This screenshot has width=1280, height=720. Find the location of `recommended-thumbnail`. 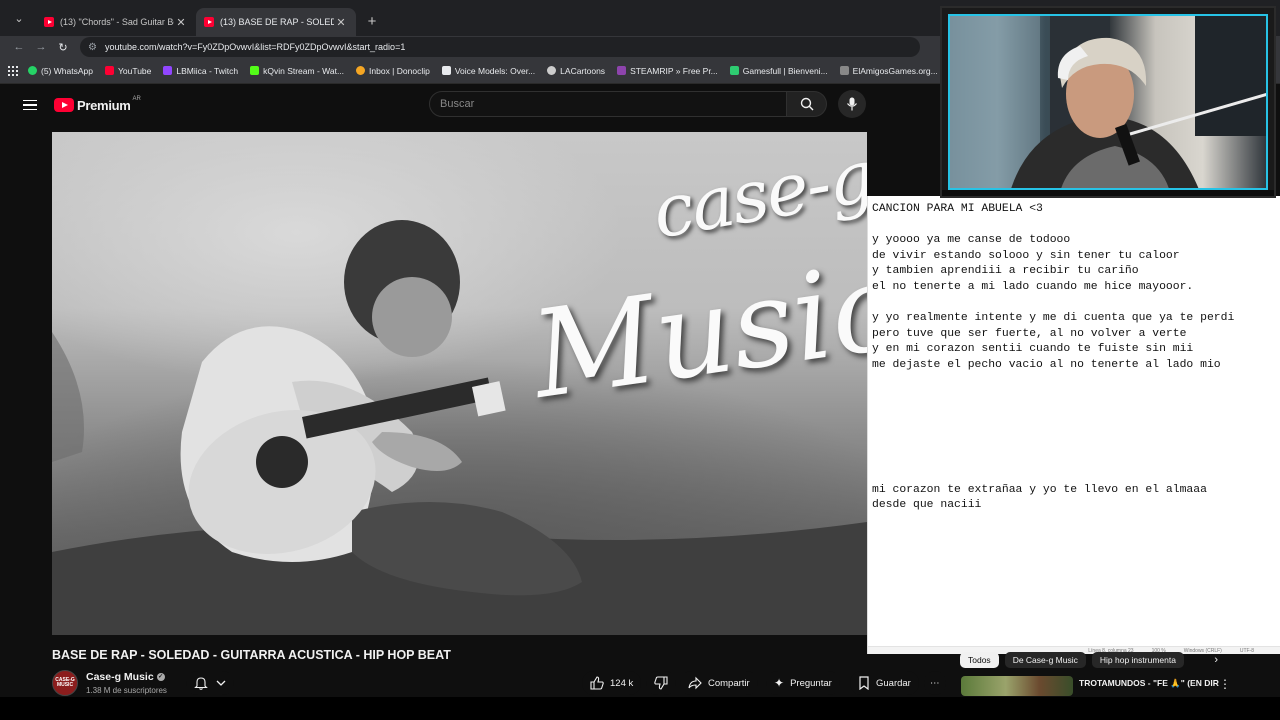

recommended-thumbnail is located at coordinates (1017, 686).